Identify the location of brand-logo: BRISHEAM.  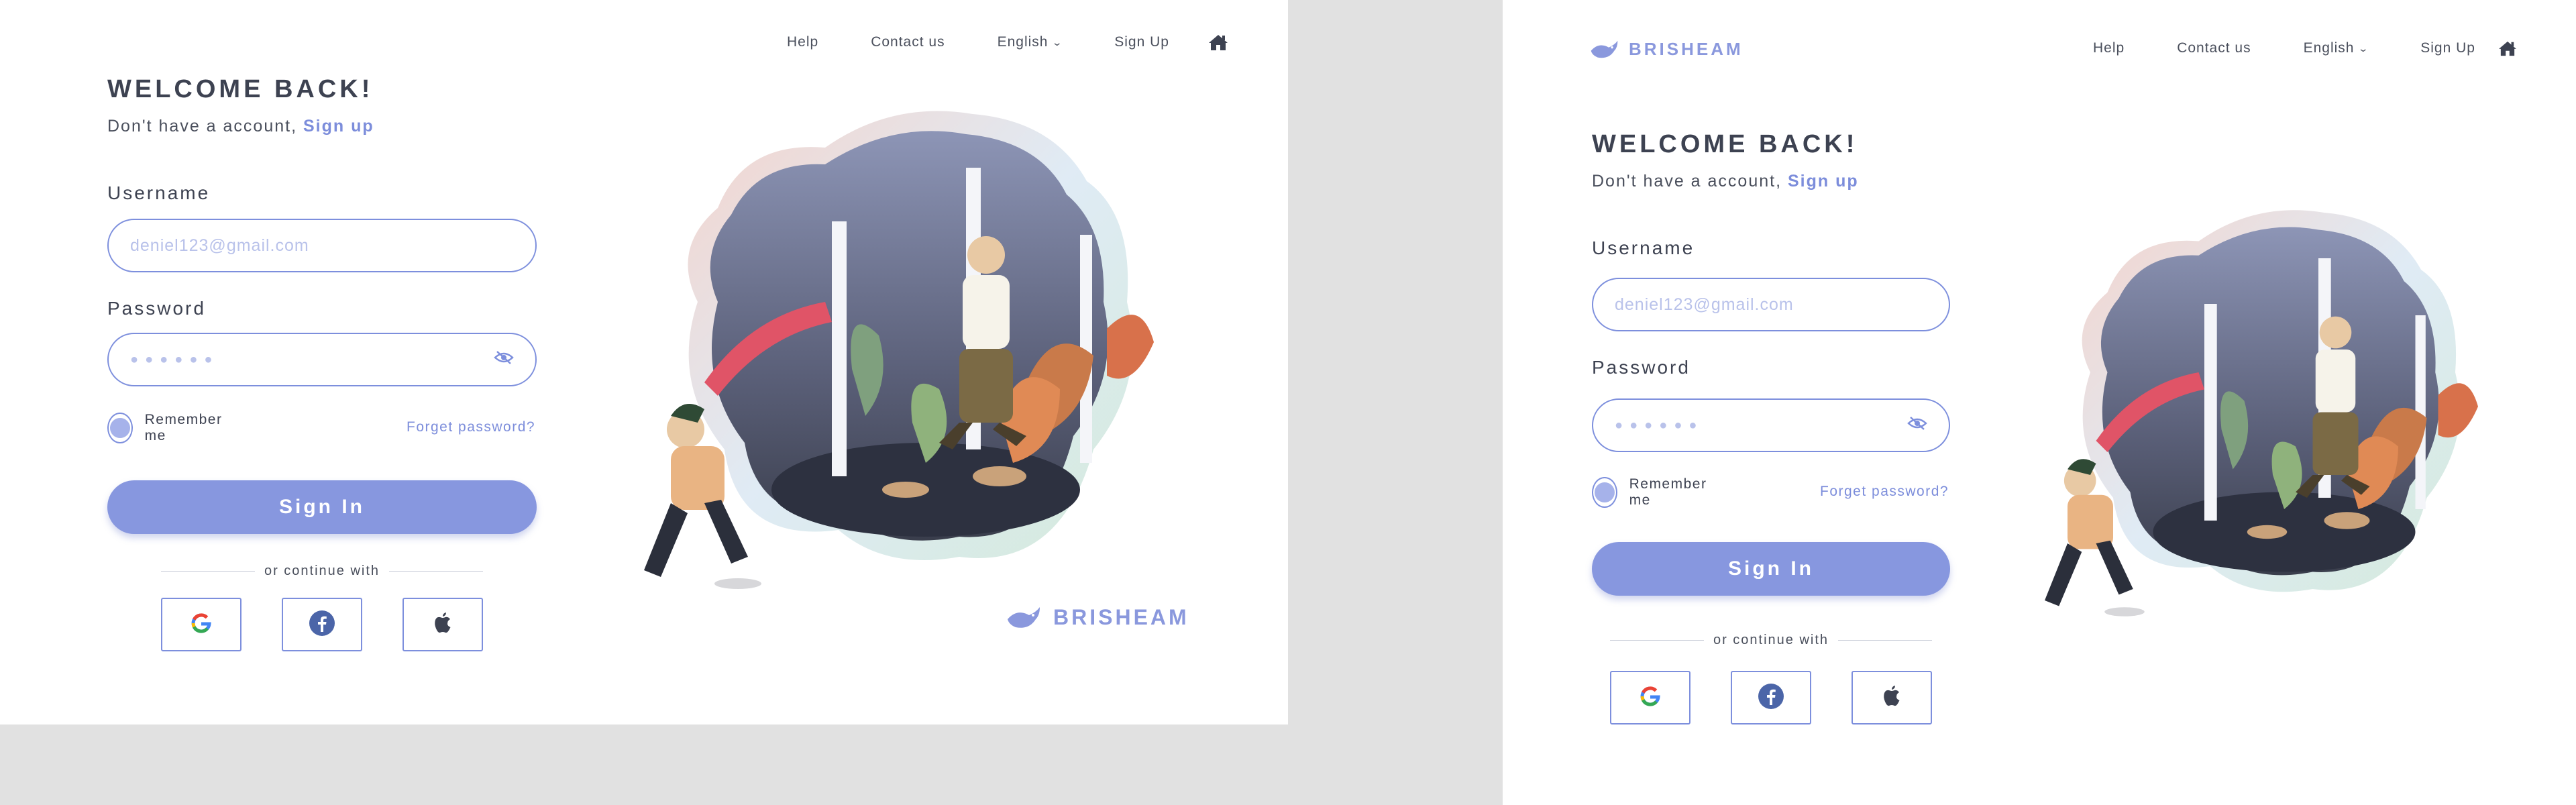
(1097, 617).